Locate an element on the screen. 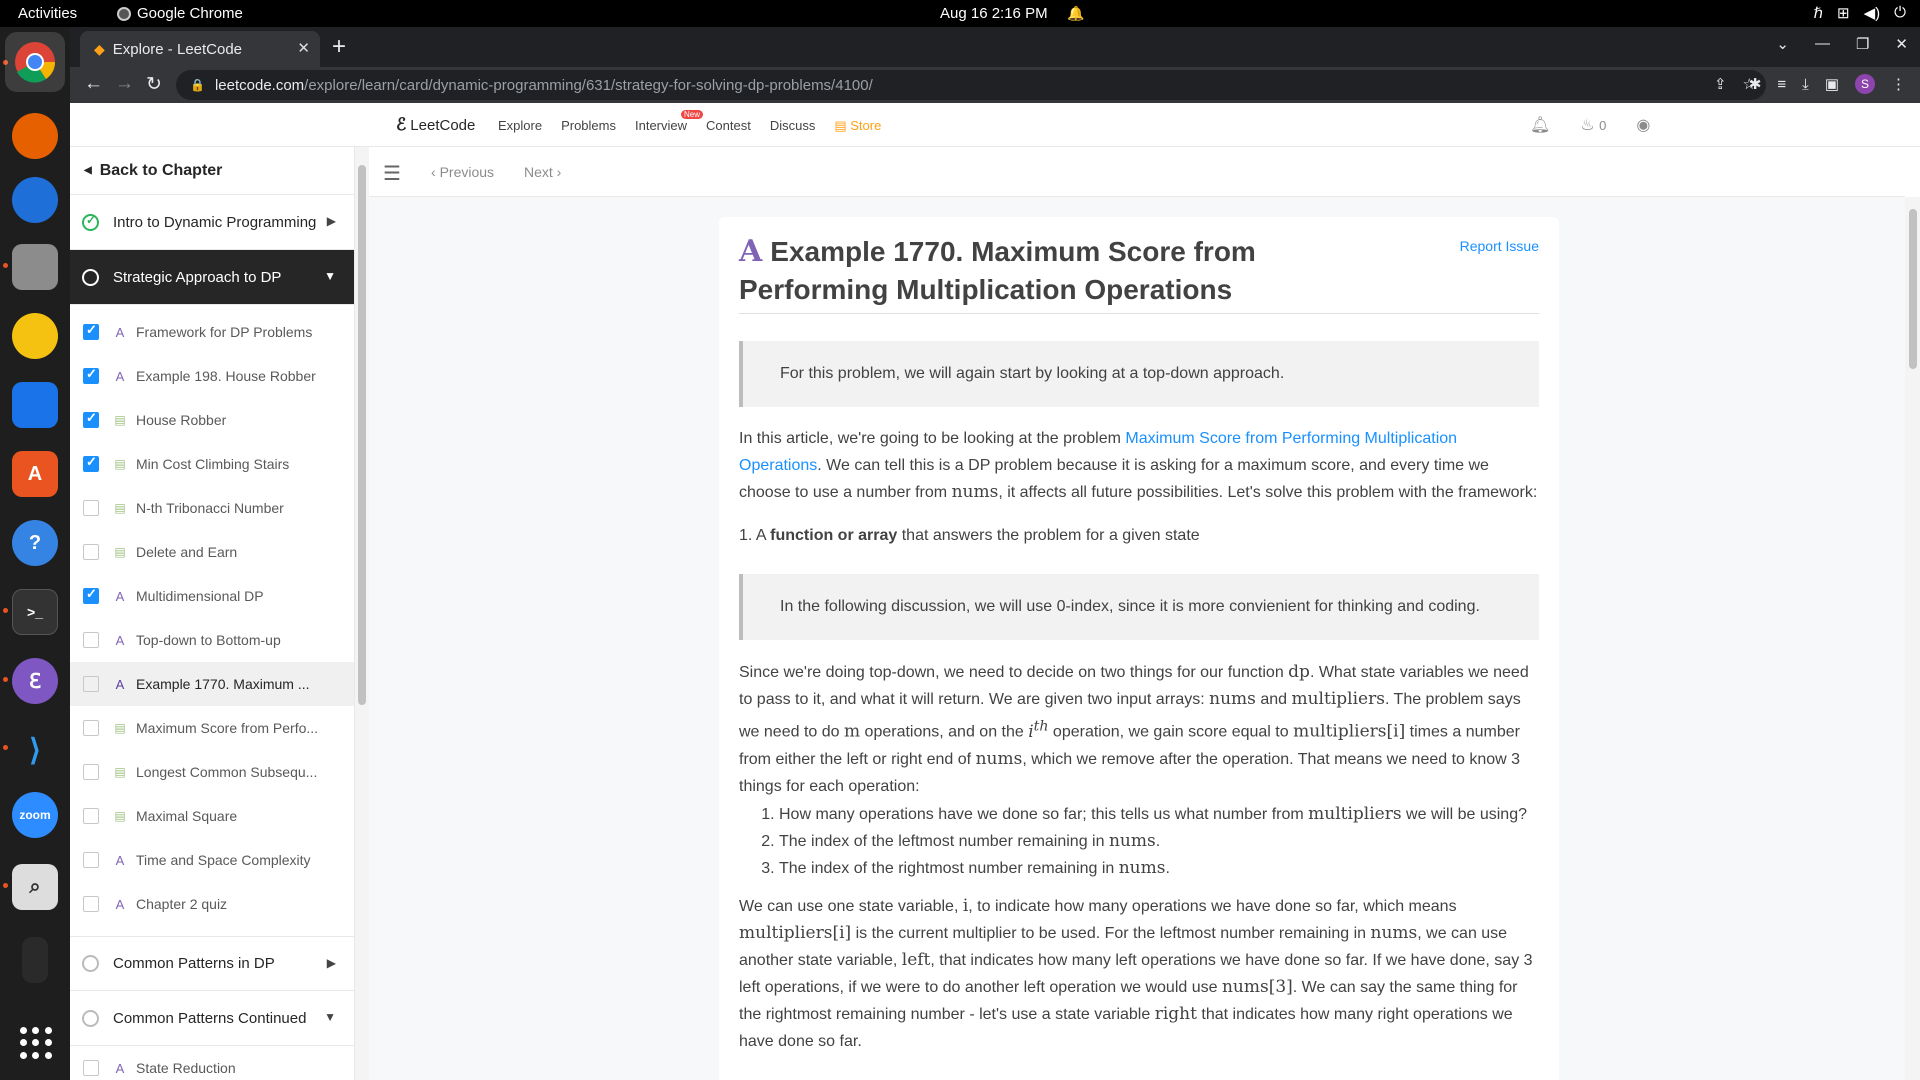  forward-icon: → is located at coordinates (124, 84).